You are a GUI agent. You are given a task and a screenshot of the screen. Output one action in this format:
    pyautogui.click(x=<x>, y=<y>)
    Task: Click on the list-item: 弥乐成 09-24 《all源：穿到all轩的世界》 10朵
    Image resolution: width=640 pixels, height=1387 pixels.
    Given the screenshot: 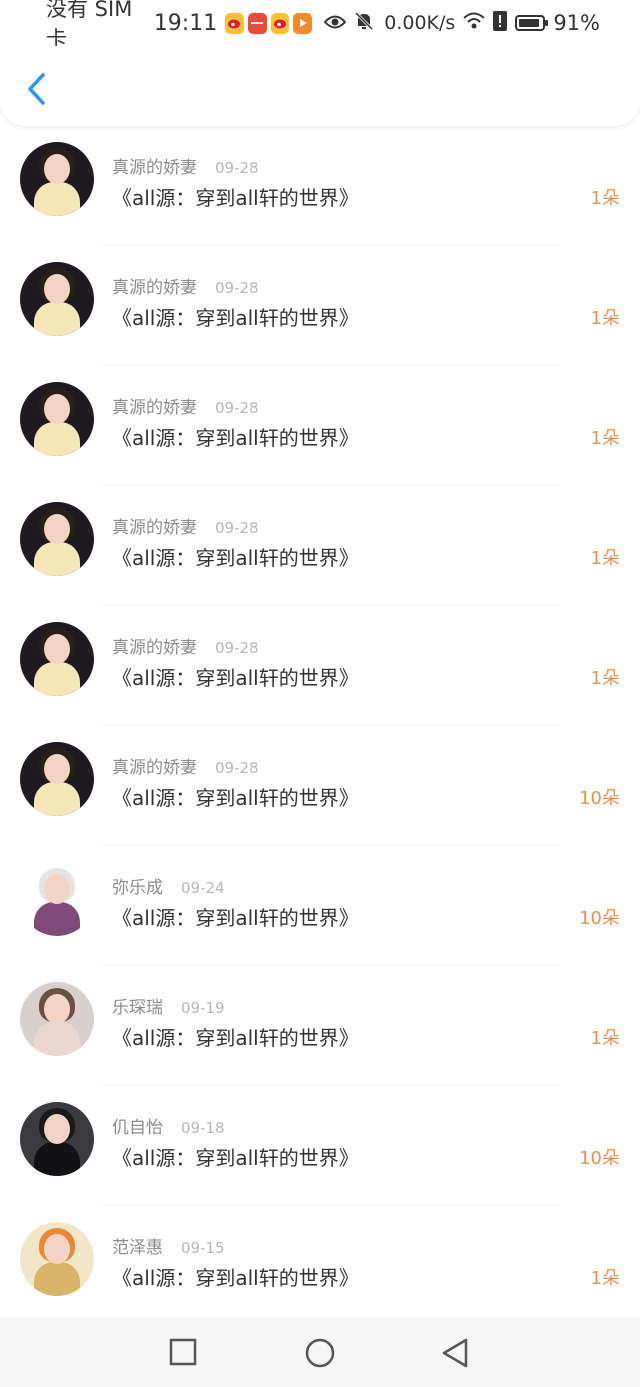 What is the action you would take?
    pyautogui.click(x=320, y=906)
    